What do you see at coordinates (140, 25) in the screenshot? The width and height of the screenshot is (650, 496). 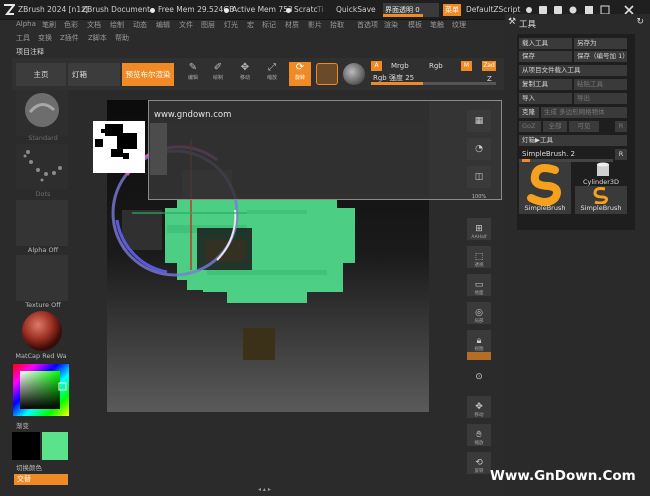 I see `menu-item: 动态` at bounding box center [140, 25].